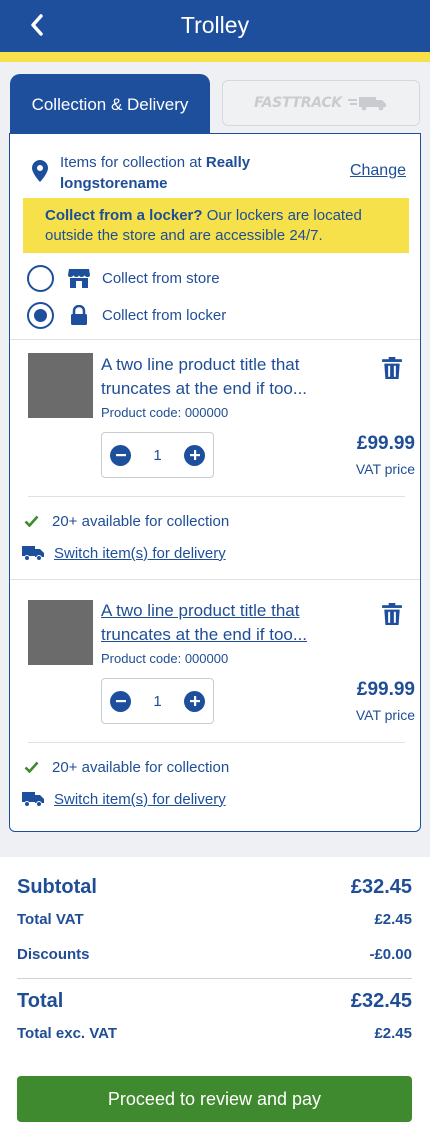  I want to click on vat-value: £2.45, so click(393, 919).